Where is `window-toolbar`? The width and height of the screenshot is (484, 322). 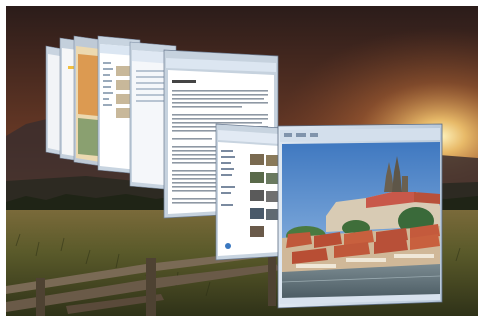 window-toolbar is located at coordinates (301, 135).